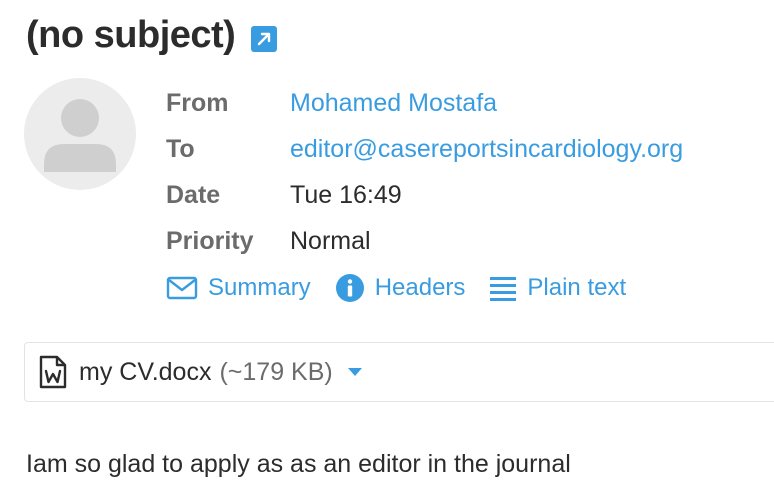 The image size is (774, 498). I want to click on user-placeholder-icon, so click(80, 135).